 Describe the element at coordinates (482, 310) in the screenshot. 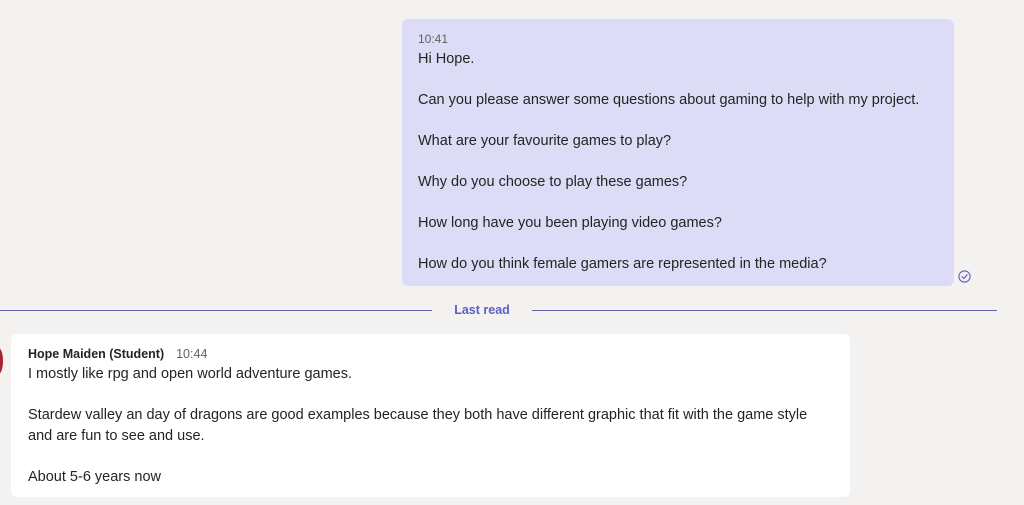

I see `last-read-label: Last read` at that location.